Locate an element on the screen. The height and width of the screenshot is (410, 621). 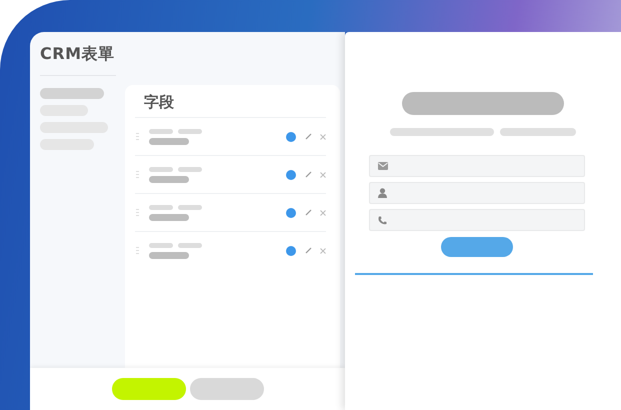
person-icon is located at coordinates (382, 193).